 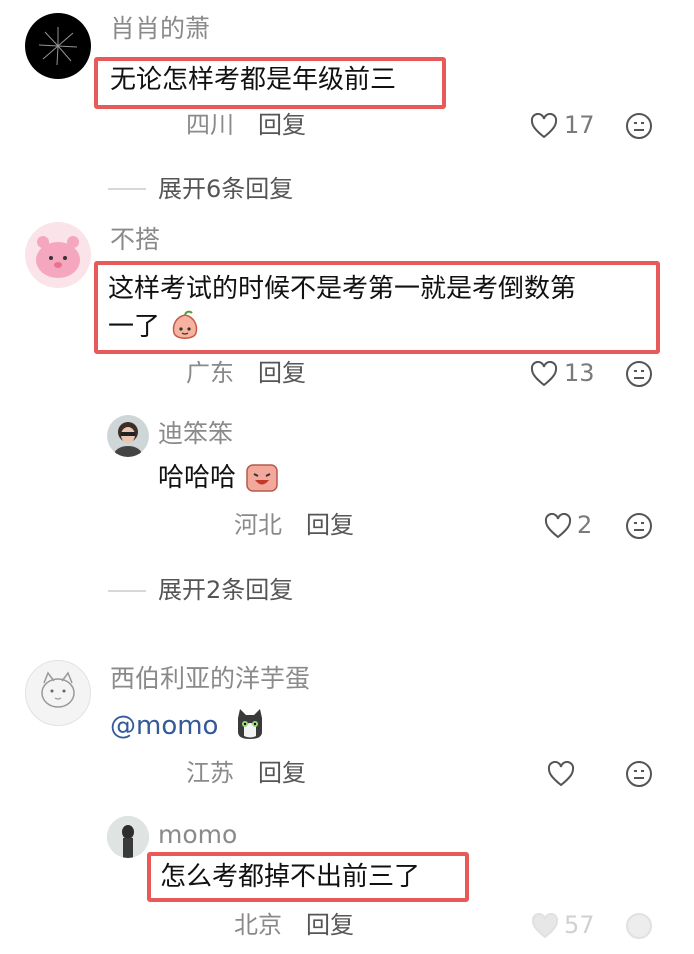 What do you see at coordinates (258, 525) in the screenshot?
I see `reply-location: 河北` at bounding box center [258, 525].